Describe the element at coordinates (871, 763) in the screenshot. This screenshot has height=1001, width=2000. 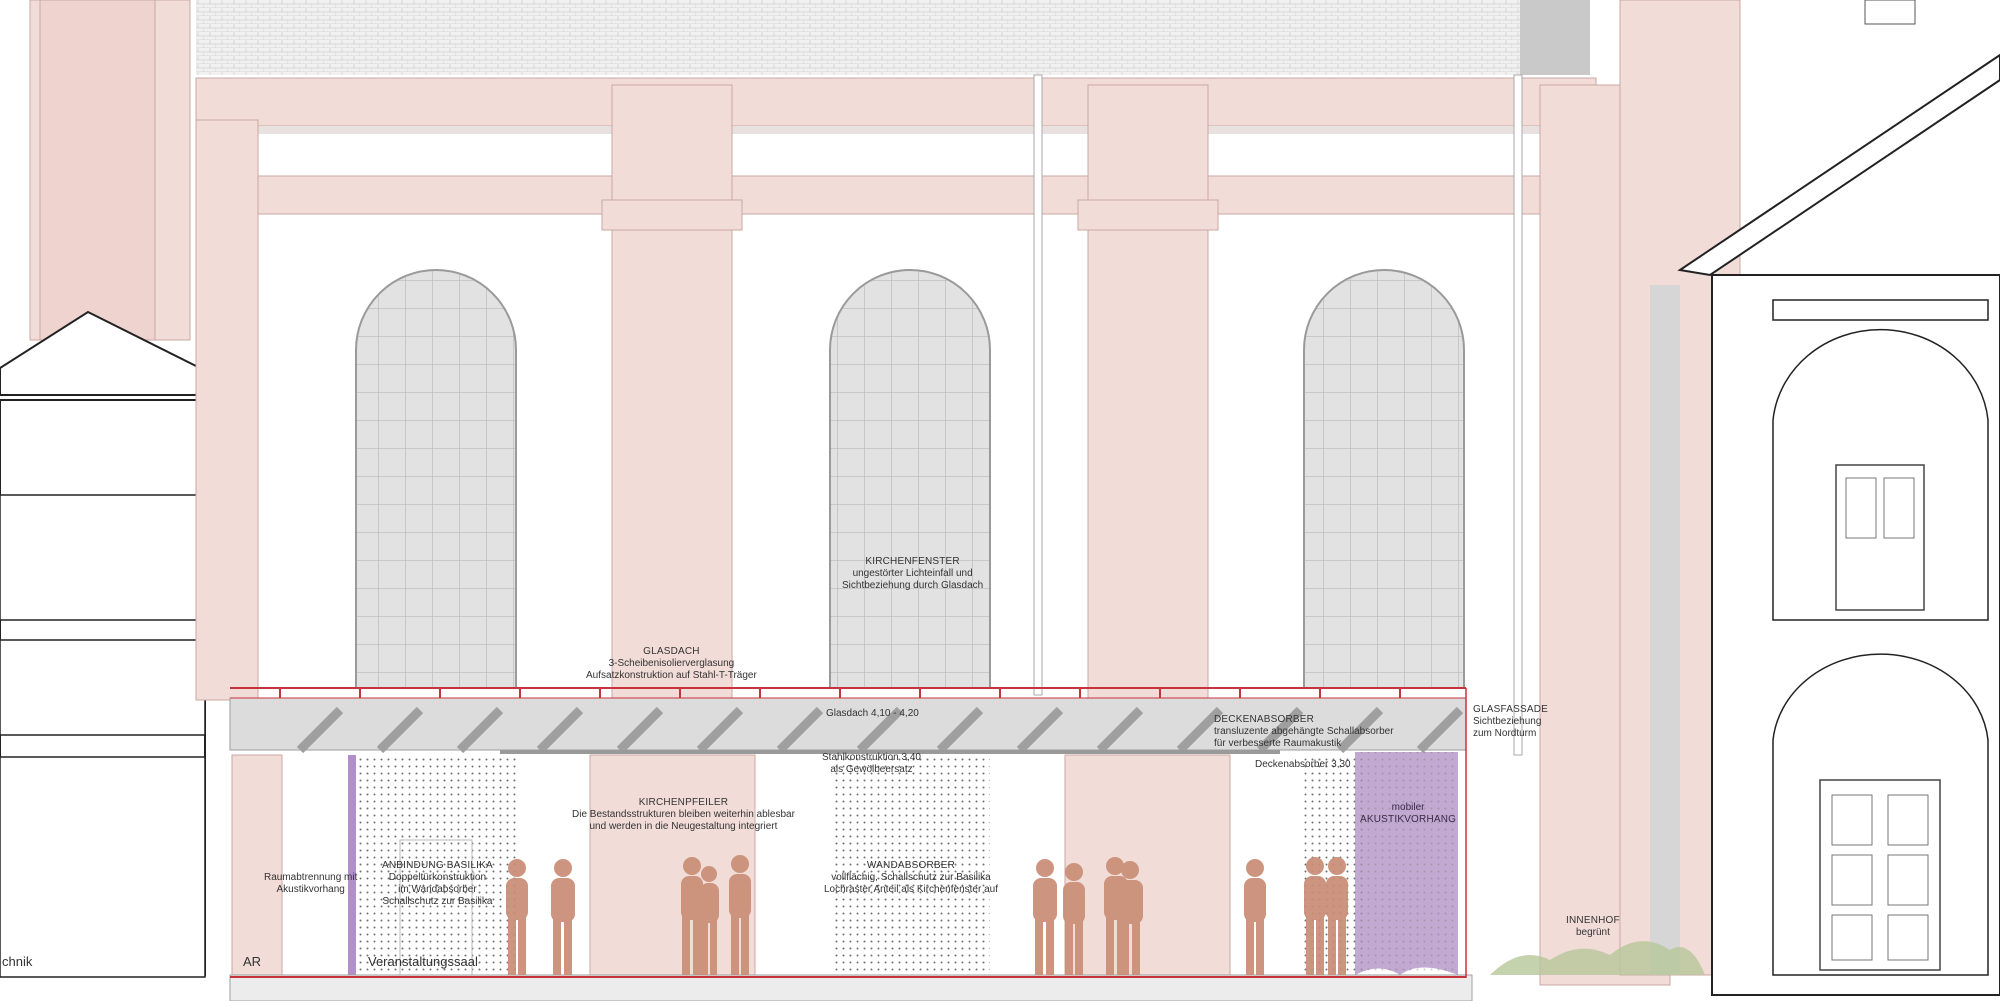
I see `stahlkonstruktion-label: Stahlkonstruktion 3,40 als Gewölbeersatz` at that location.